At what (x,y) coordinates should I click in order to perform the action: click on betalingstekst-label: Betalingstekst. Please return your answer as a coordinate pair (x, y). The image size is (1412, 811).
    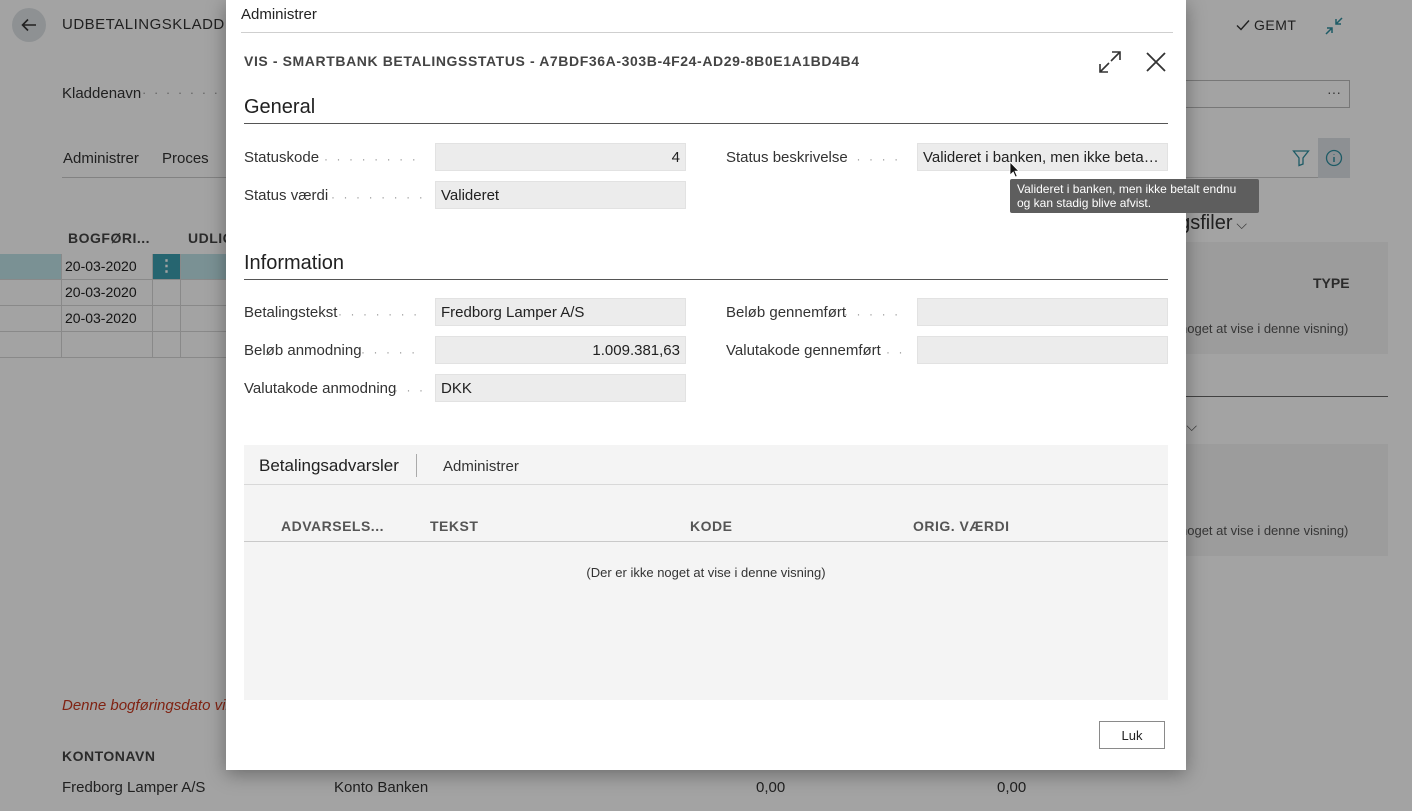
    Looking at the image, I should click on (291, 312).